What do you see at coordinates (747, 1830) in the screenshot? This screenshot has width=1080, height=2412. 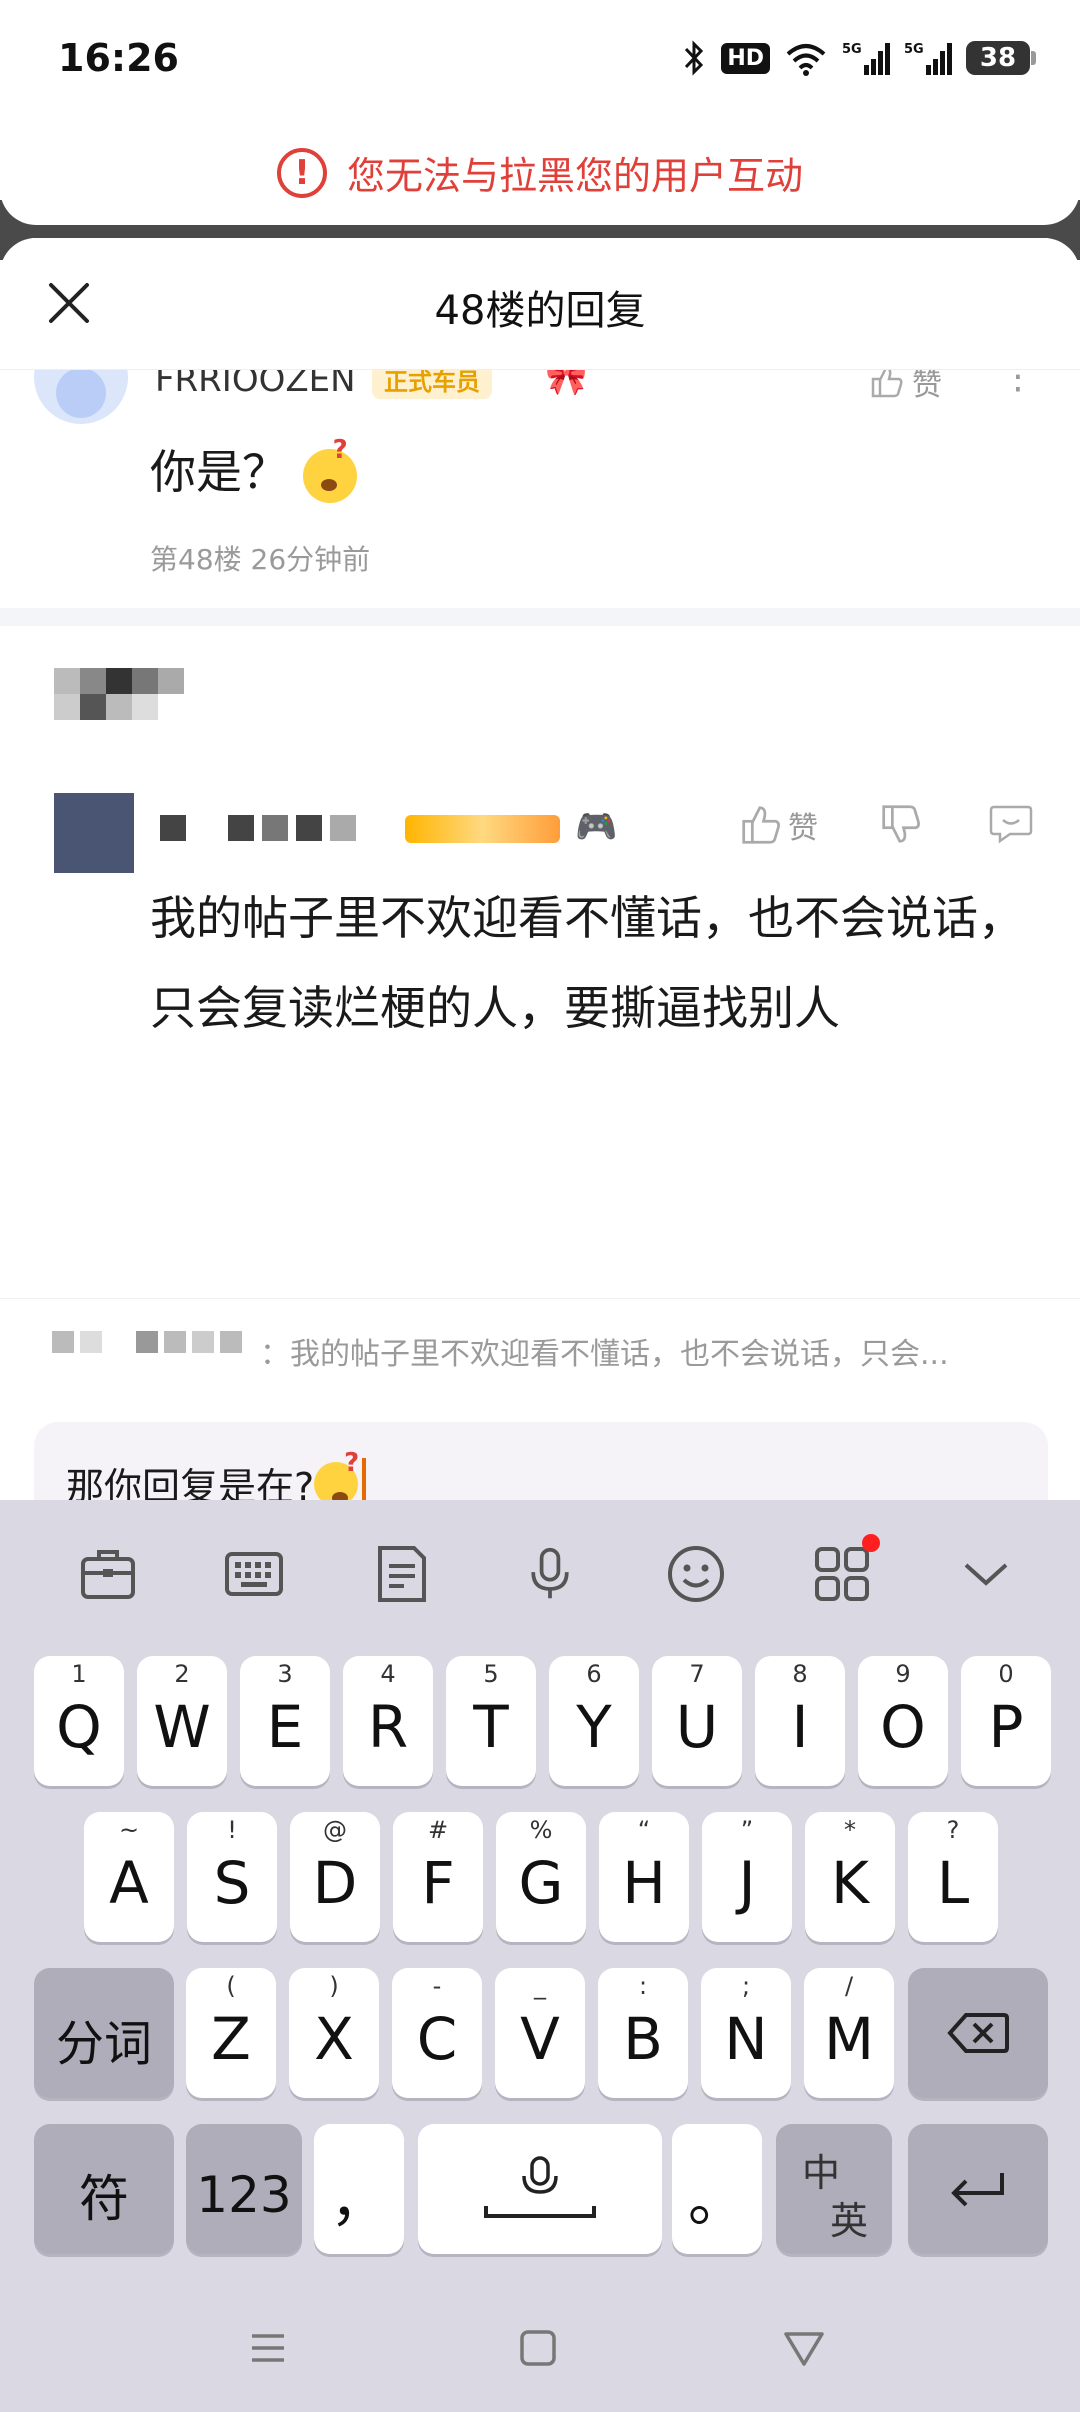 I see `key-hint: ”` at bounding box center [747, 1830].